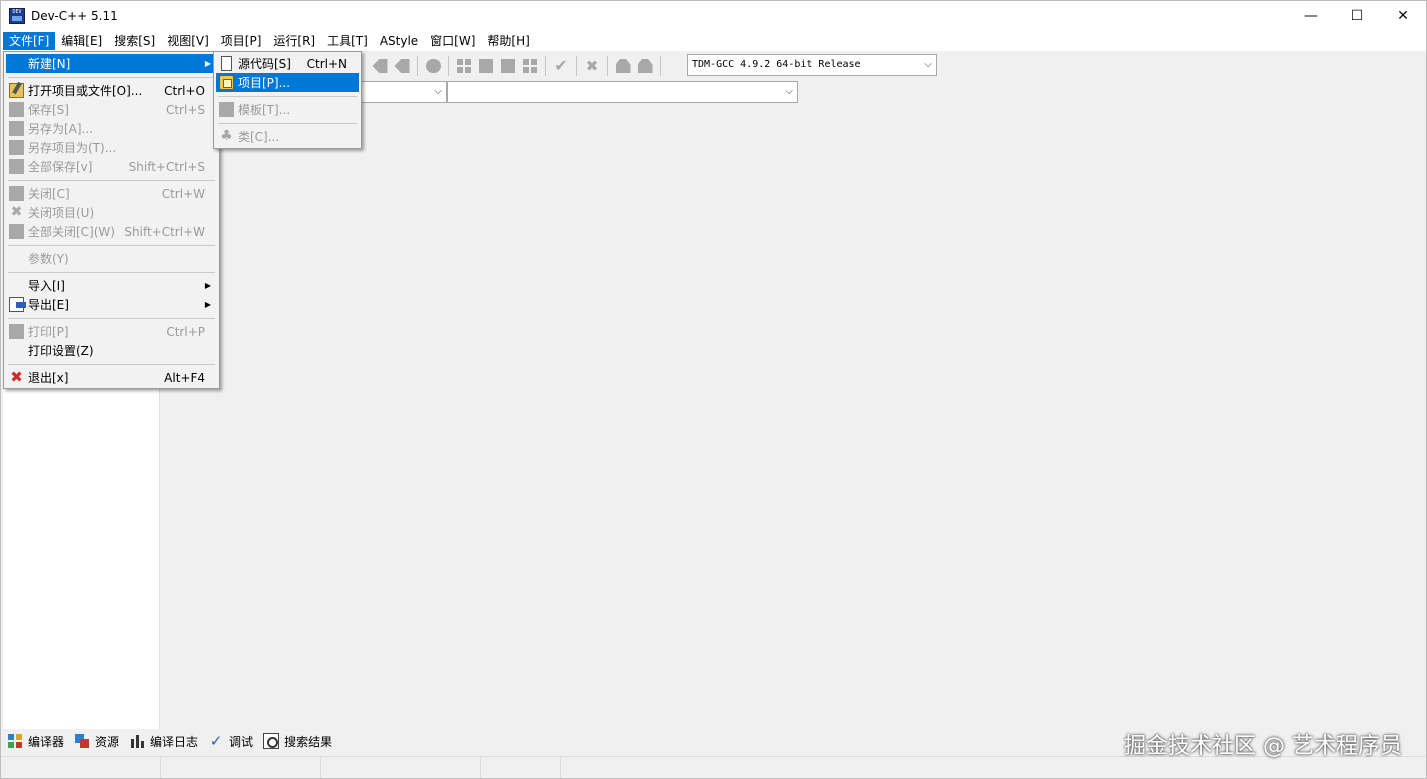 The width and height of the screenshot is (1427, 779). What do you see at coordinates (184, 90) in the screenshot?
I see `menu-item-open-shortcut: Ctrl+O` at bounding box center [184, 90].